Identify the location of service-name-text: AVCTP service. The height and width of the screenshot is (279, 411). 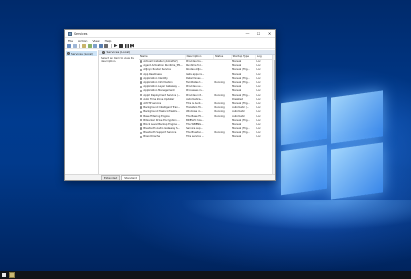
(152, 103).